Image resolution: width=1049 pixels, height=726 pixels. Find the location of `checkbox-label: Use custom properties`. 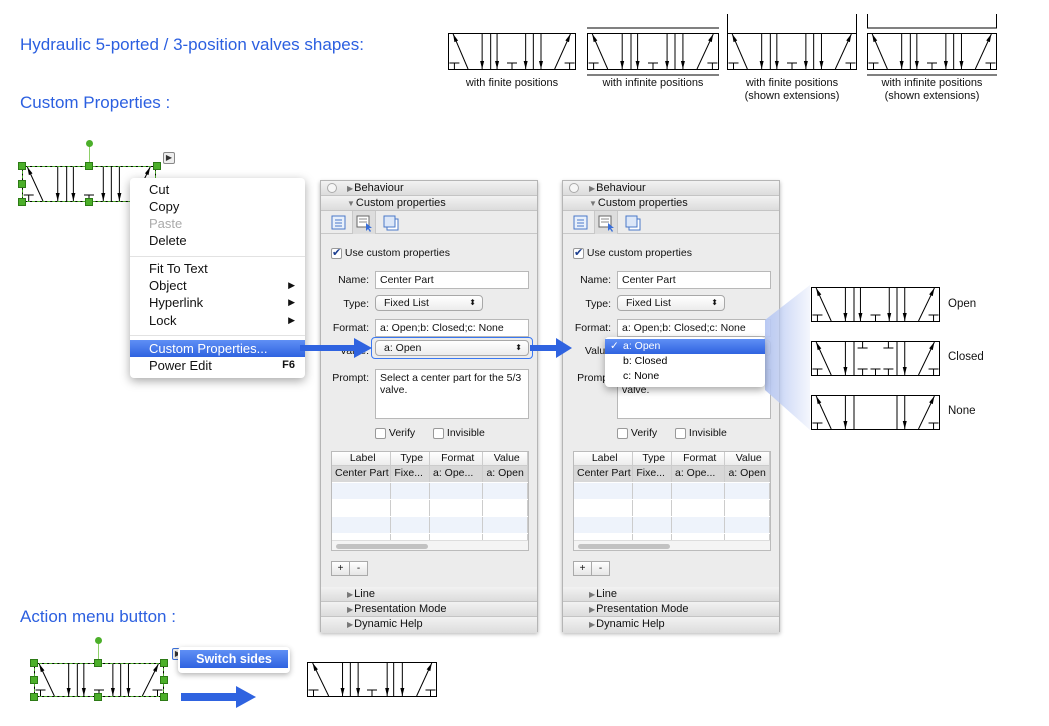

checkbox-label: Use custom properties is located at coordinates (397, 253).